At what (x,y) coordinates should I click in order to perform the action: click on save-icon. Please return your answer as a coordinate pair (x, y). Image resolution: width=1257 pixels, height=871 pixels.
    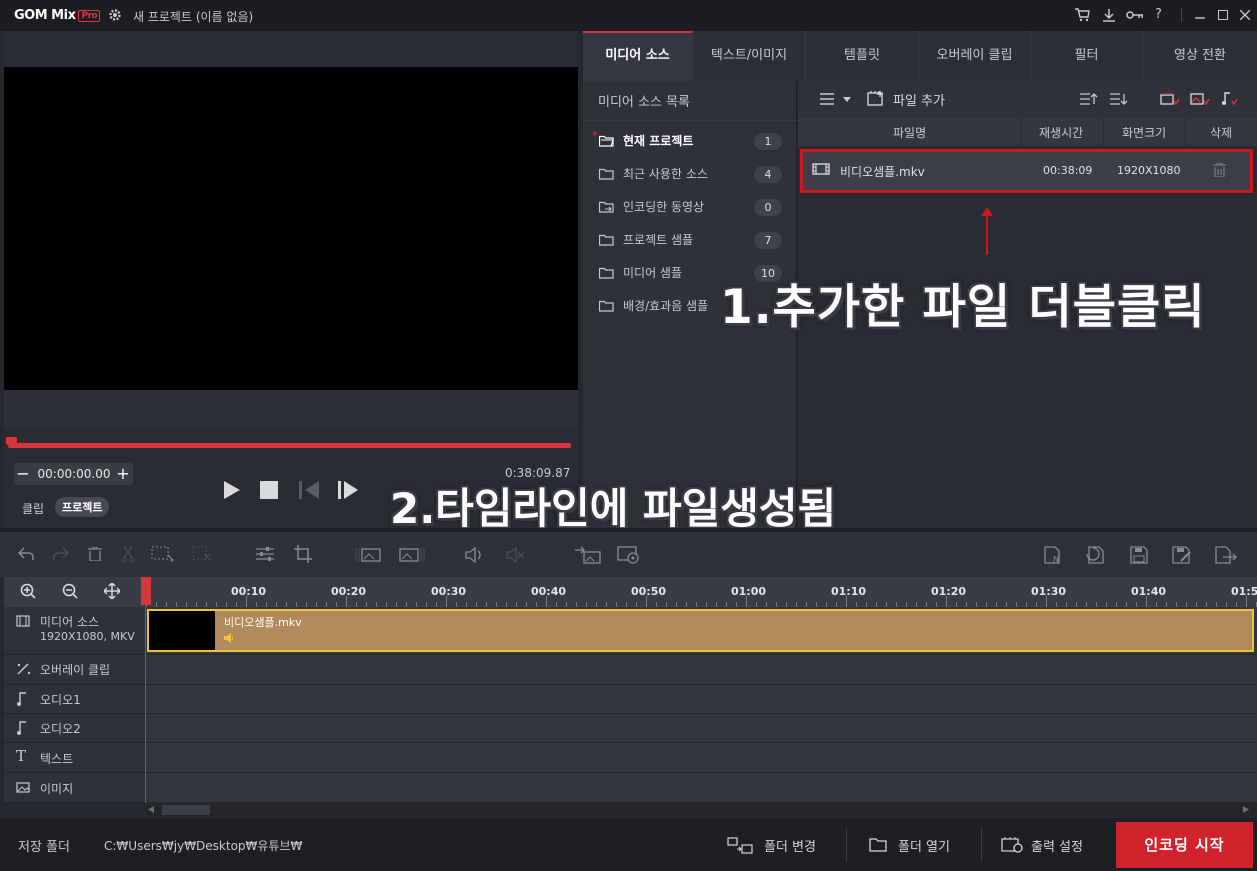
    Looking at the image, I should click on (1139, 555).